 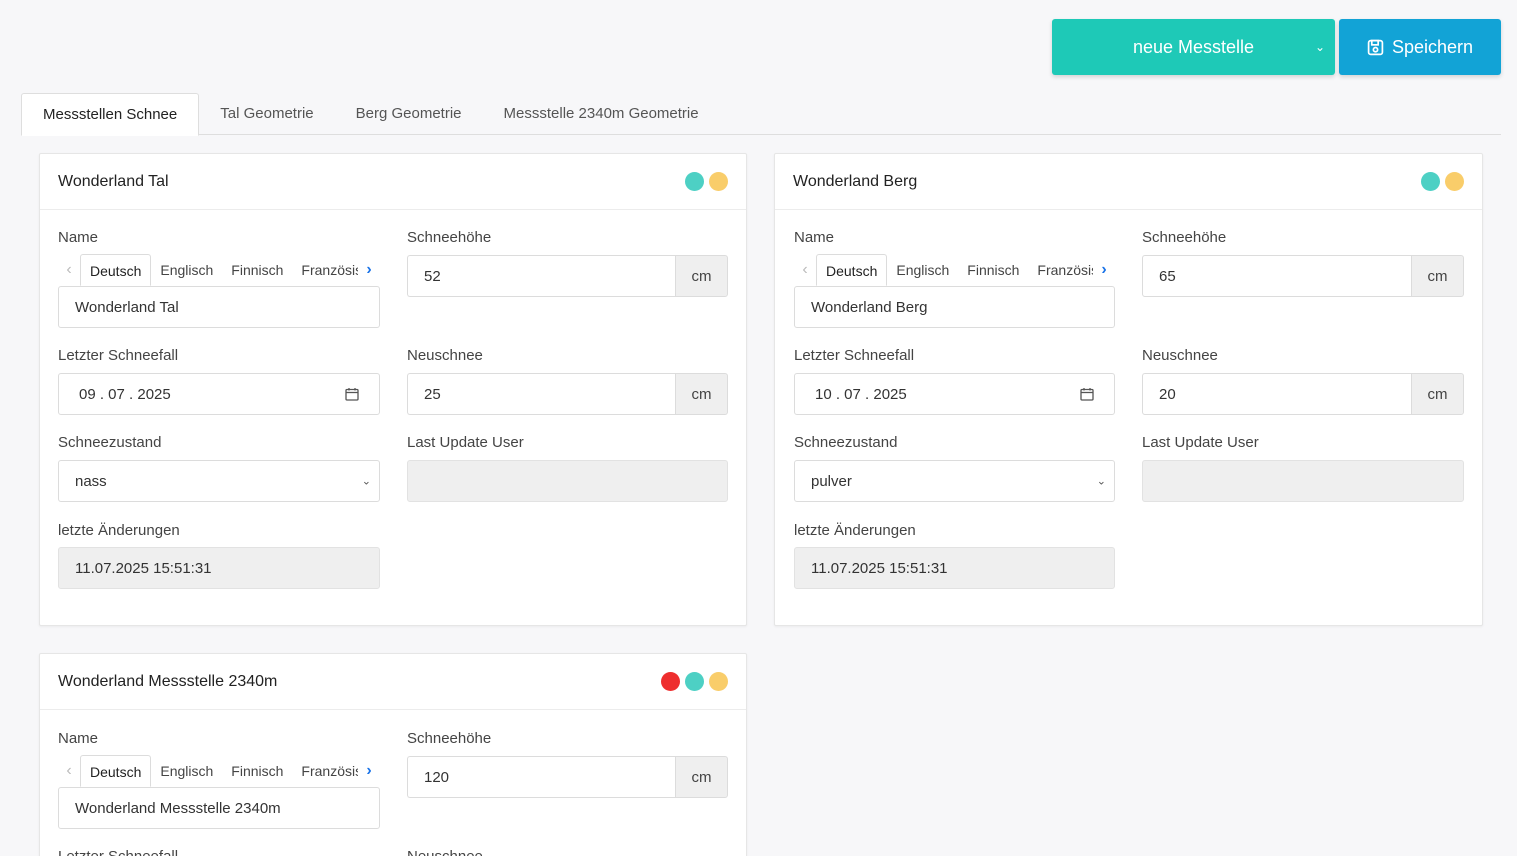 I want to click on last-snowfall-value: 09 . 07 . 2025, so click(x=125, y=394).